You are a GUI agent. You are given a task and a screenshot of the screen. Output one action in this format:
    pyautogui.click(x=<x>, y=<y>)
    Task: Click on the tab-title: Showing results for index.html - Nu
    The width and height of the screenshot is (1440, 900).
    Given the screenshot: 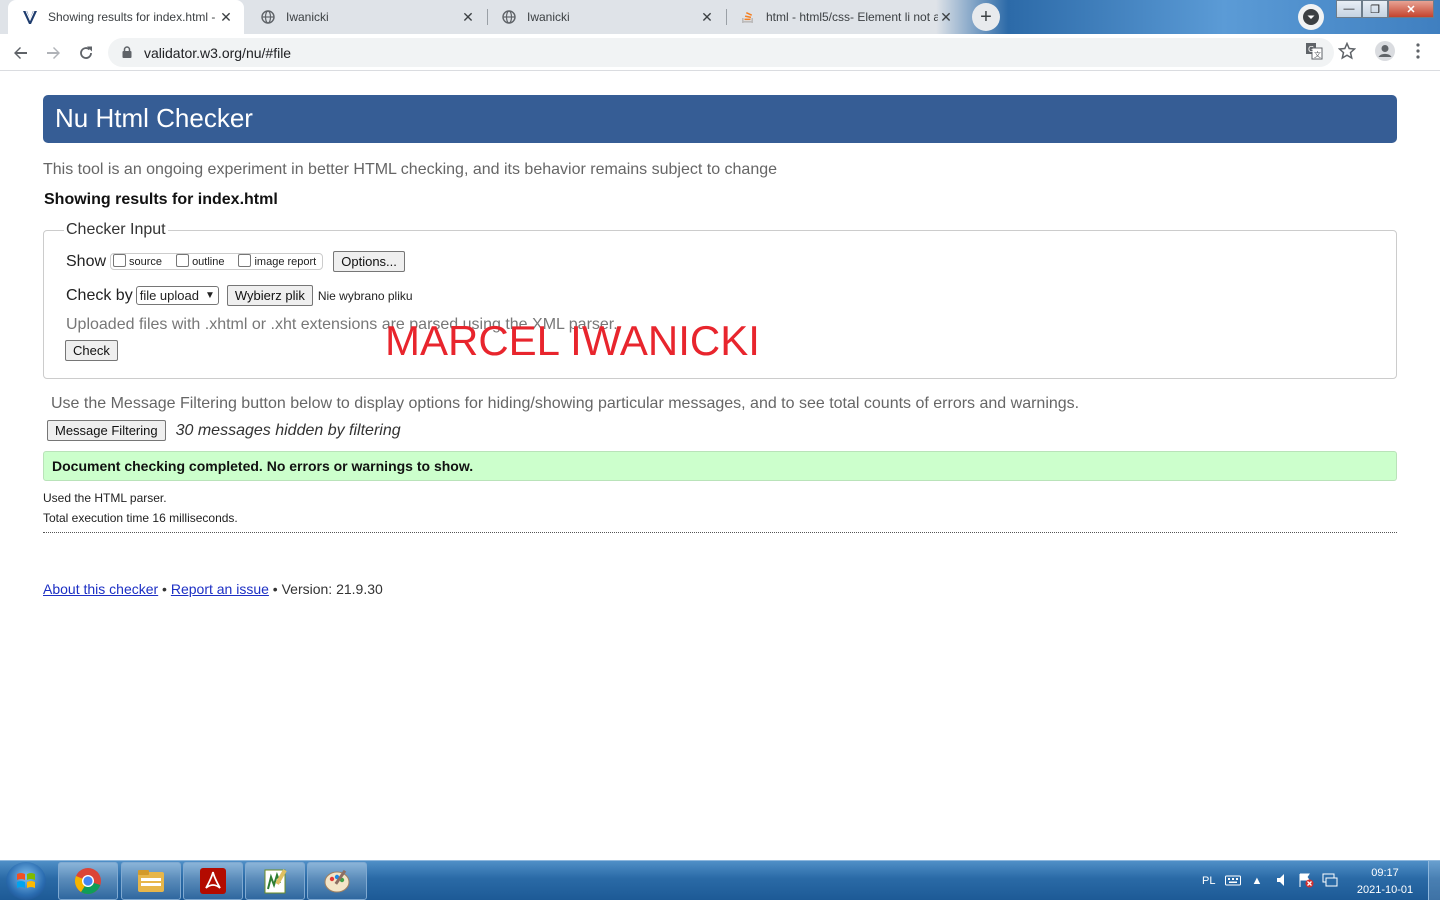 What is the action you would take?
    pyautogui.click(x=133, y=17)
    